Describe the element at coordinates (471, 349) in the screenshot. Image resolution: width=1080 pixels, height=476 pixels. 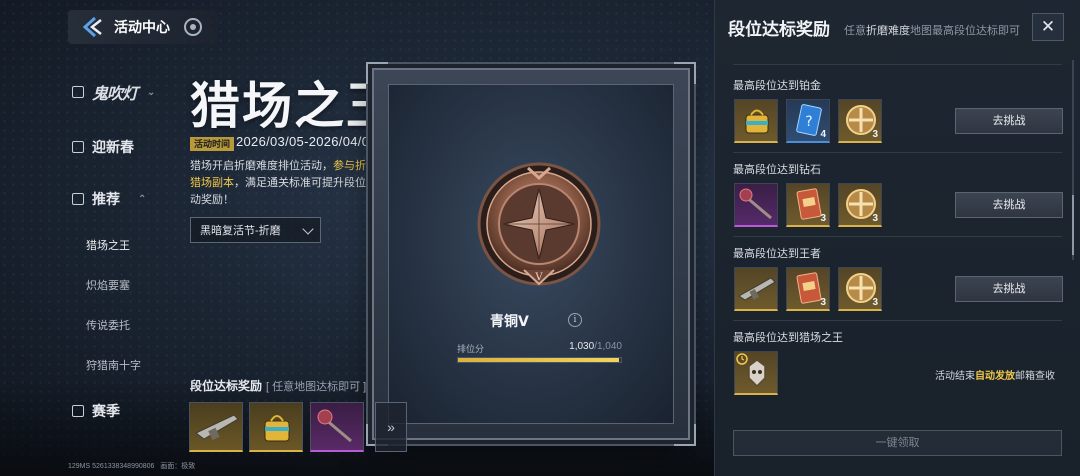
I see `progress-label: 排位分` at that location.